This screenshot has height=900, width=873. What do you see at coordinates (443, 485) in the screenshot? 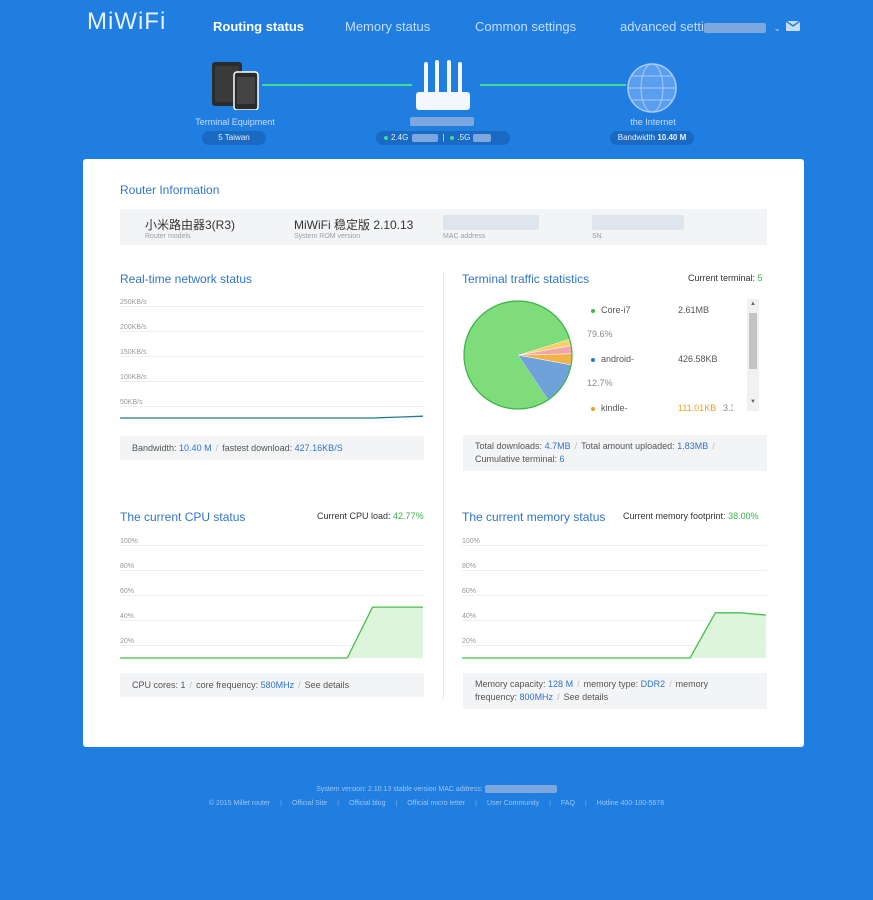
I see `column-divider` at bounding box center [443, 485].